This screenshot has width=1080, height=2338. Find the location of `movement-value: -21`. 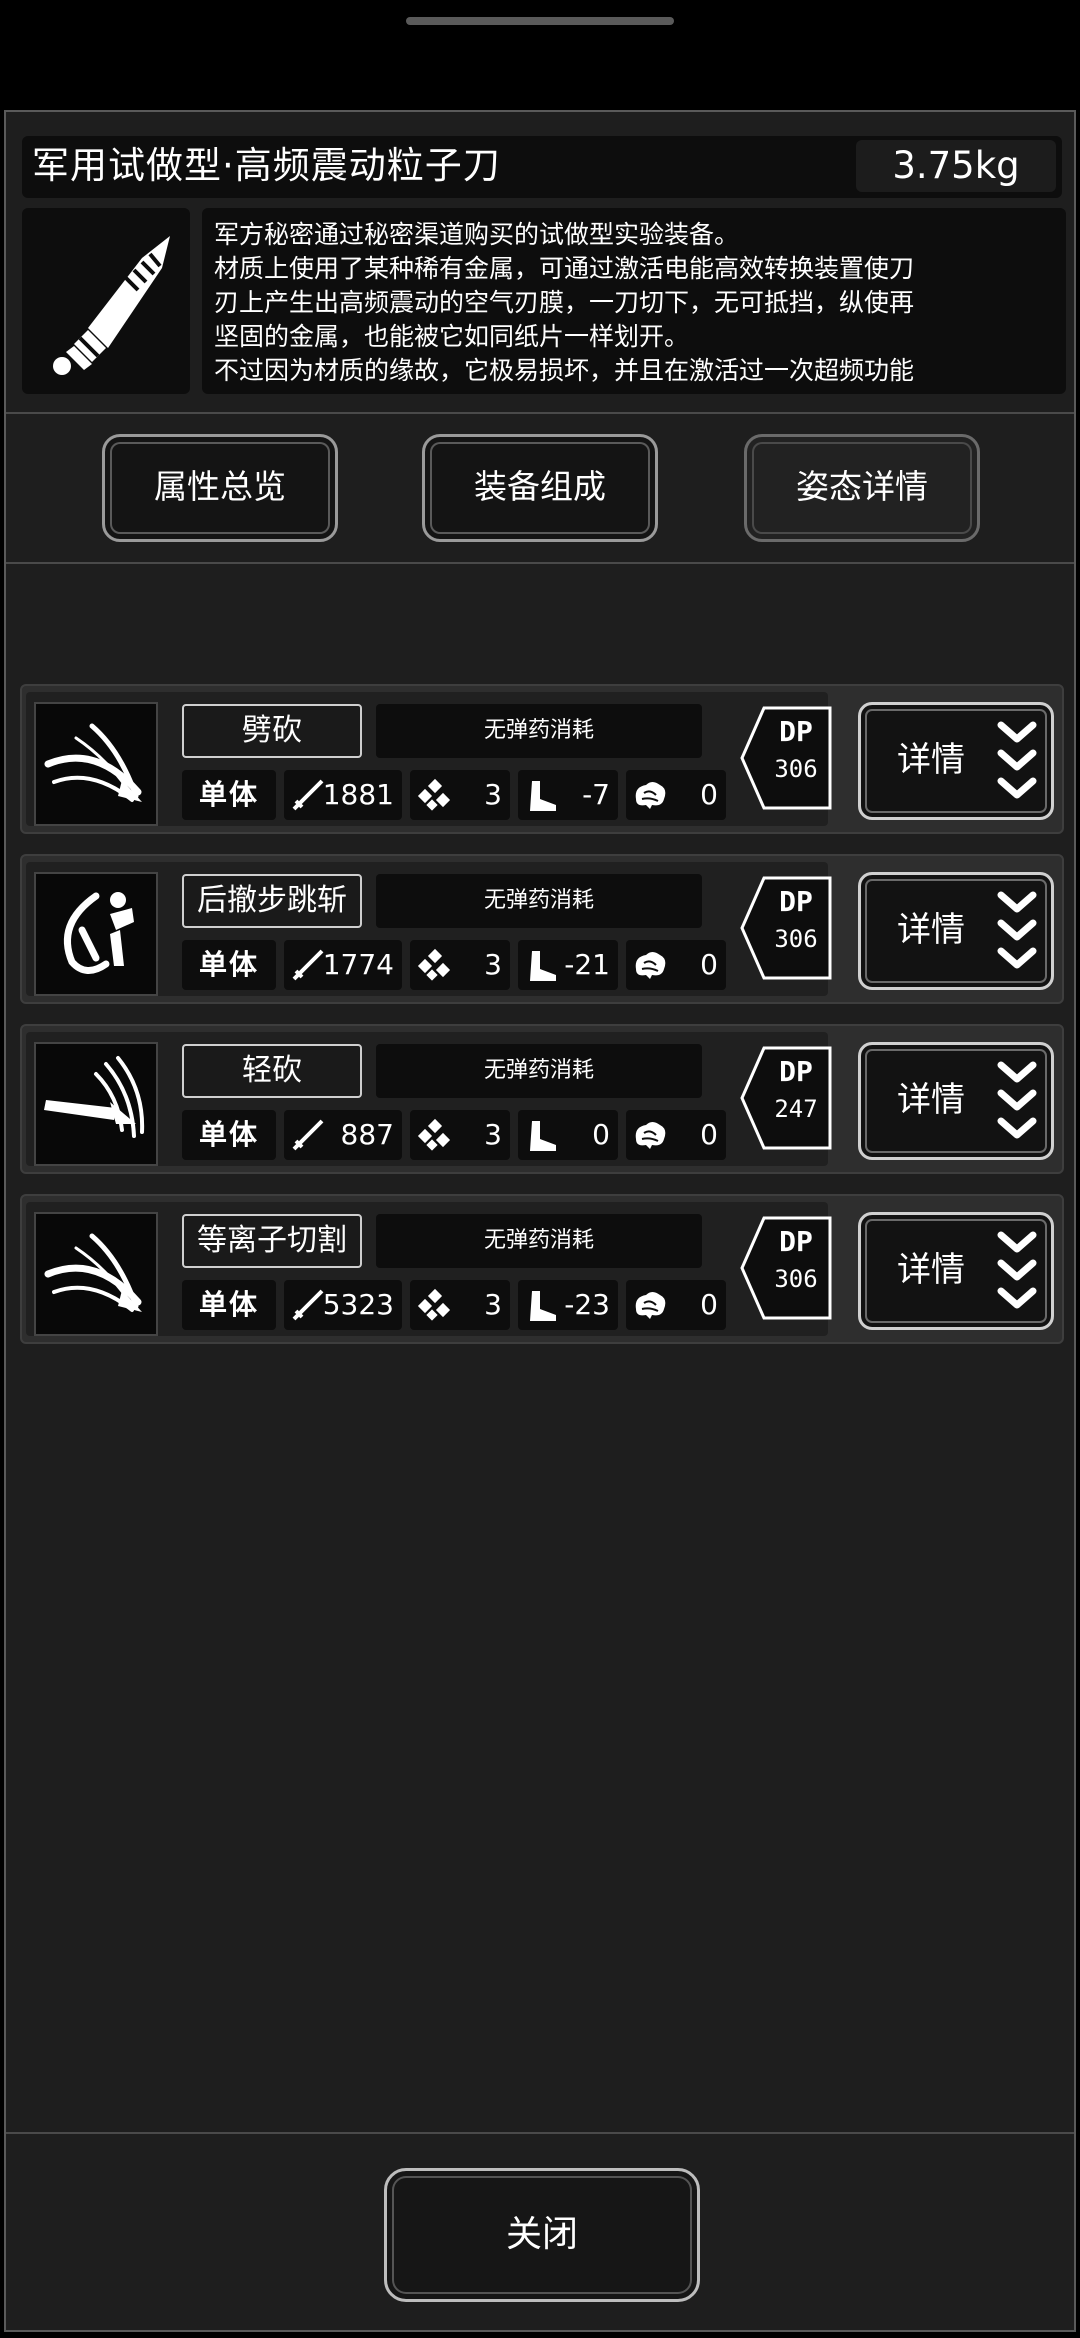

movement-value: -21 is located at coordinates (587, 964).